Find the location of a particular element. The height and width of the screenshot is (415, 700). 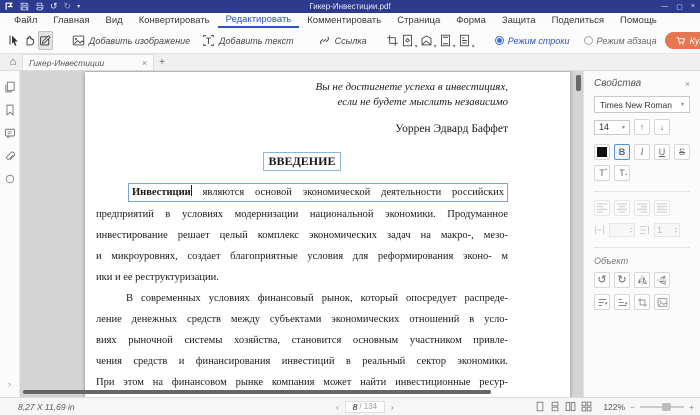

search-icon is located at coordinates (10, 179).